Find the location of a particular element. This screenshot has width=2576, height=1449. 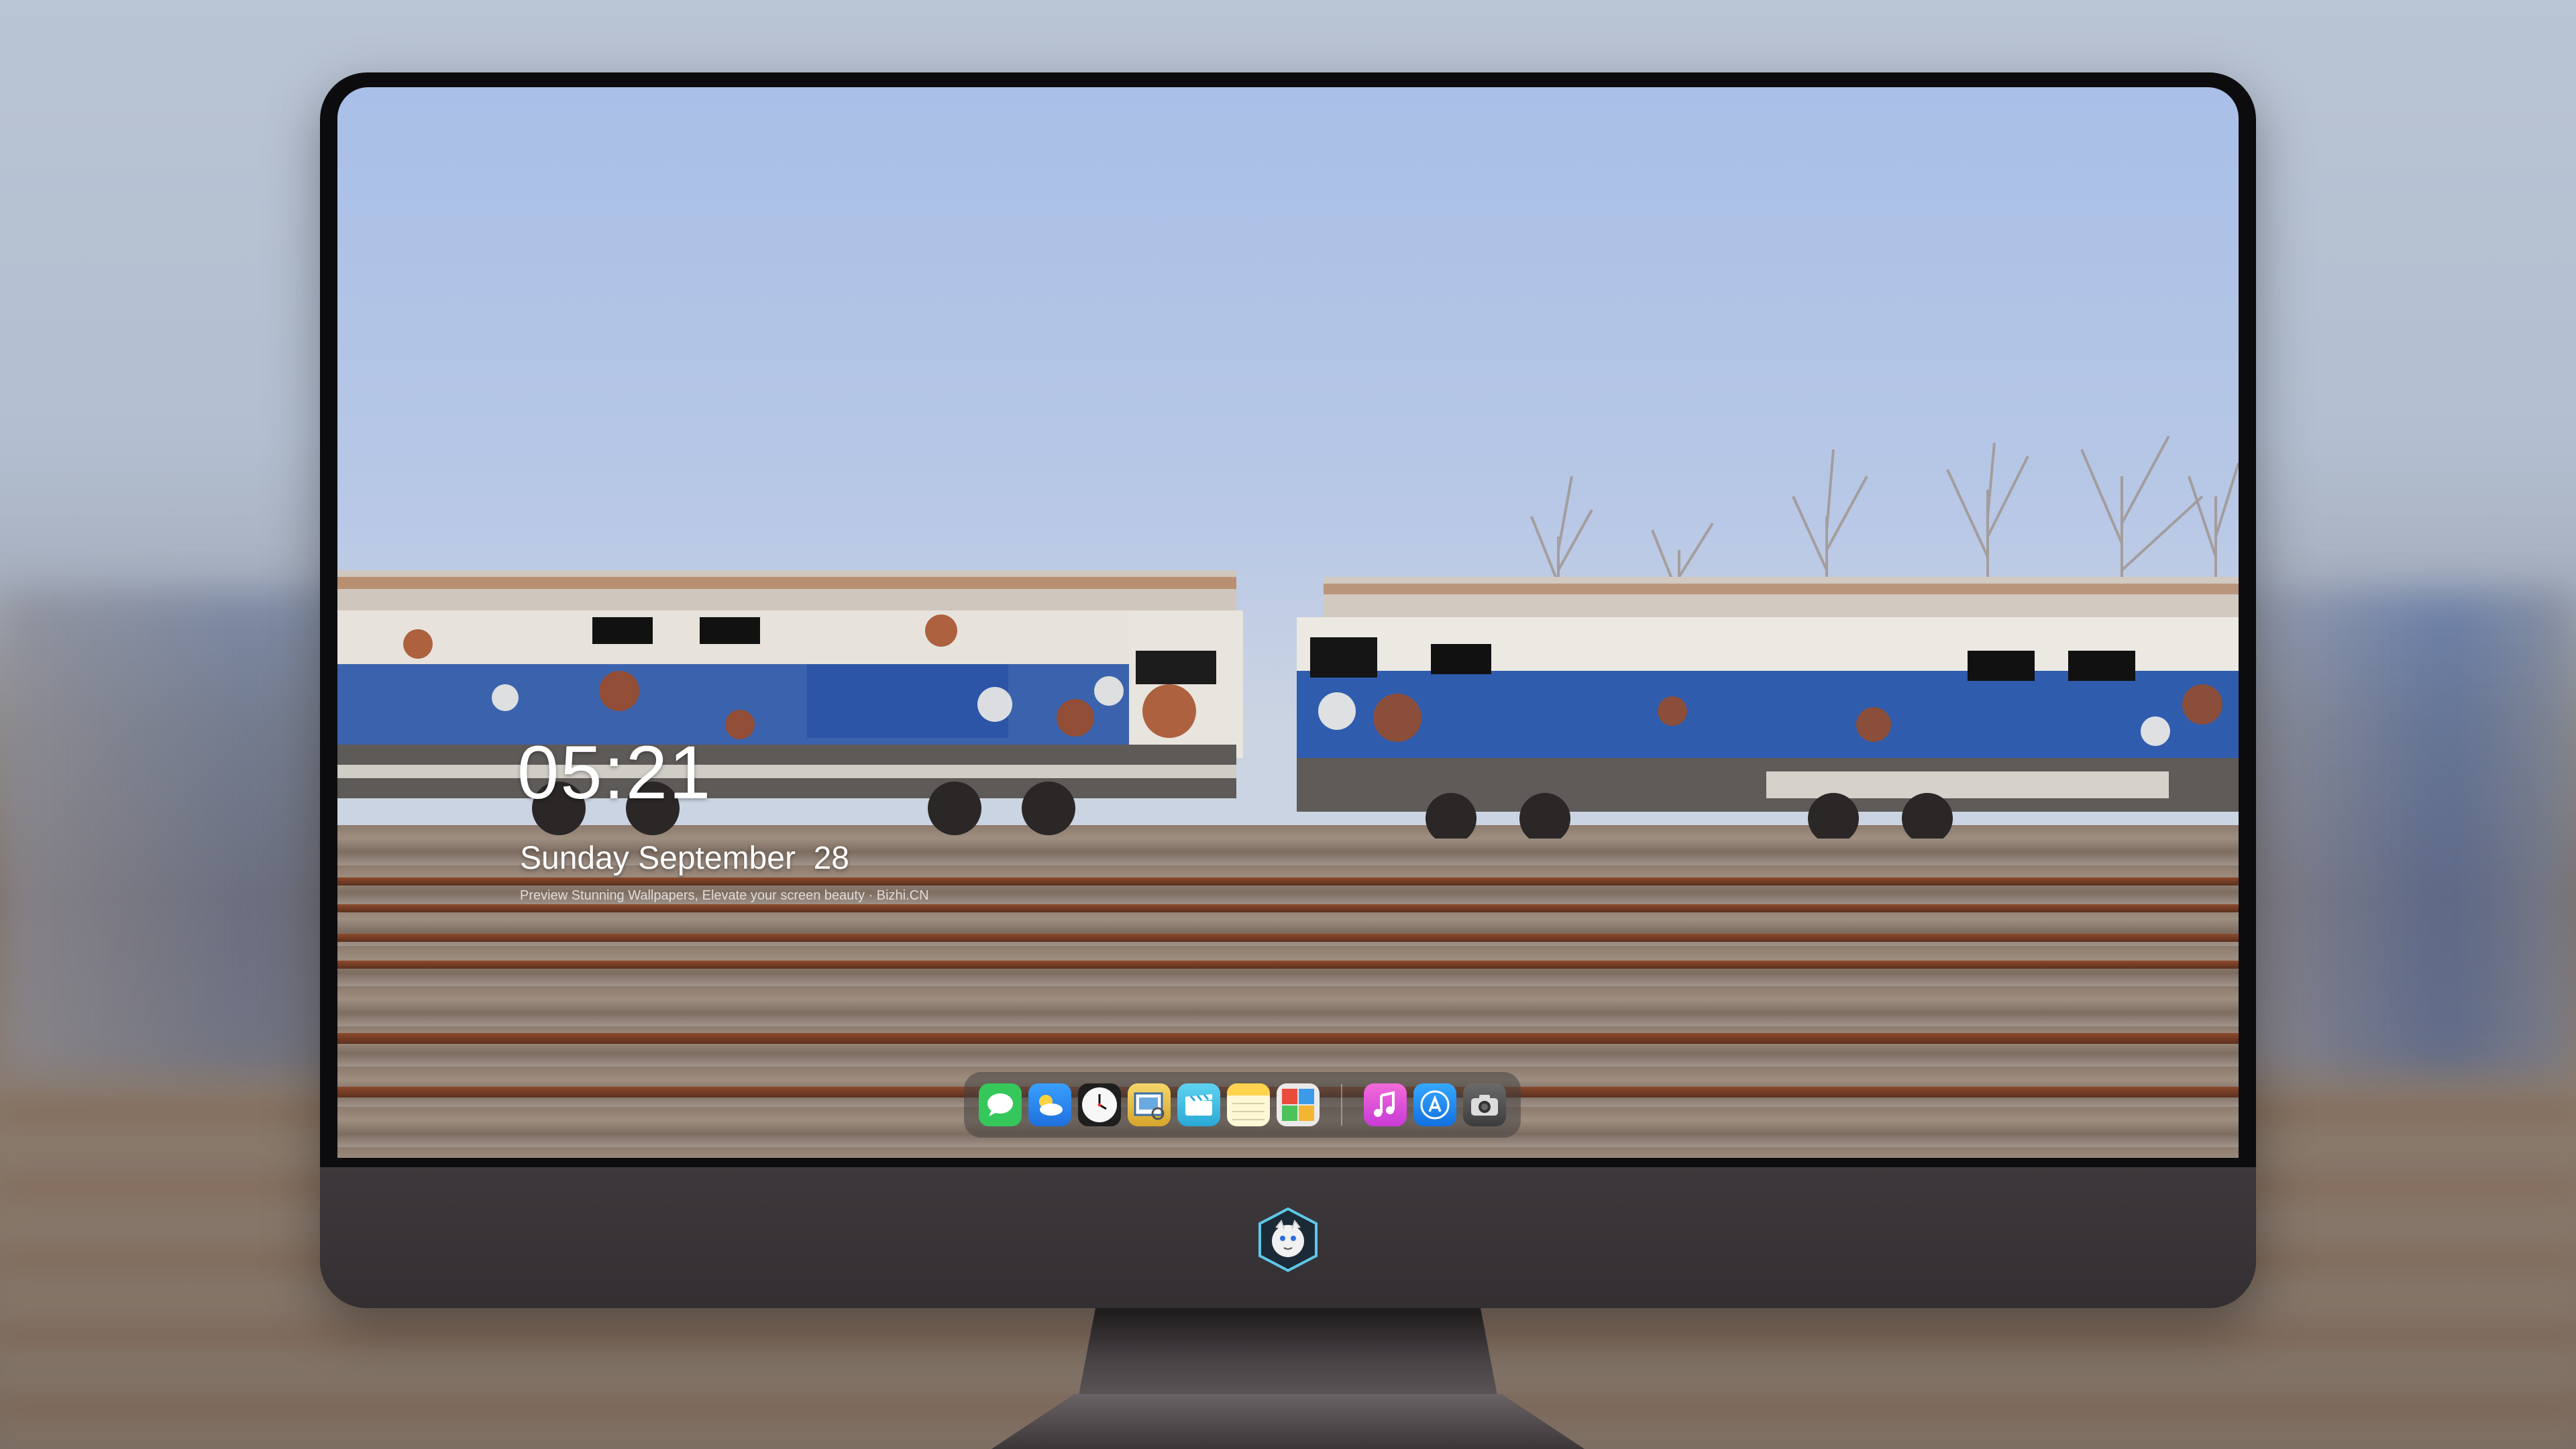

itunes-icon is located at coordinates (1385, 1104).